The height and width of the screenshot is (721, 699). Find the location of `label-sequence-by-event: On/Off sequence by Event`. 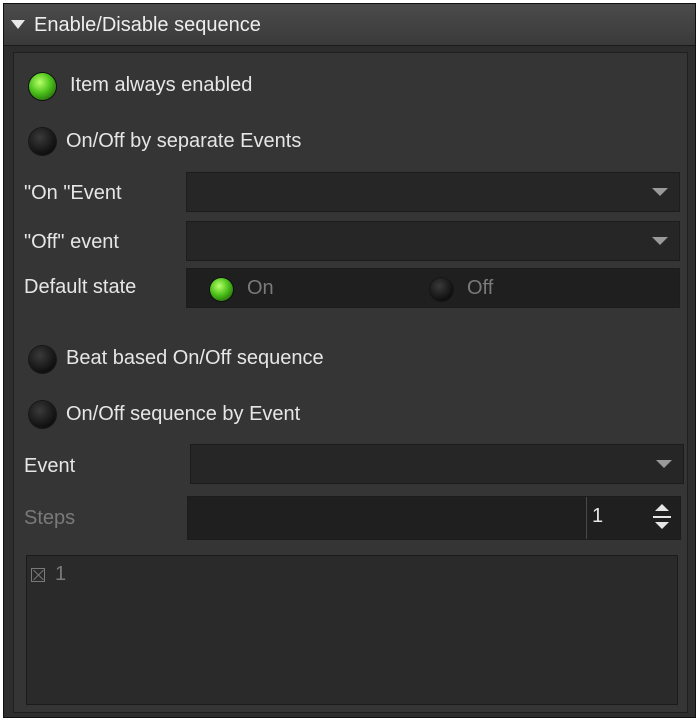

label-sequence-by-event: On/Off sequence by Event is located at coordinates (183, 414).